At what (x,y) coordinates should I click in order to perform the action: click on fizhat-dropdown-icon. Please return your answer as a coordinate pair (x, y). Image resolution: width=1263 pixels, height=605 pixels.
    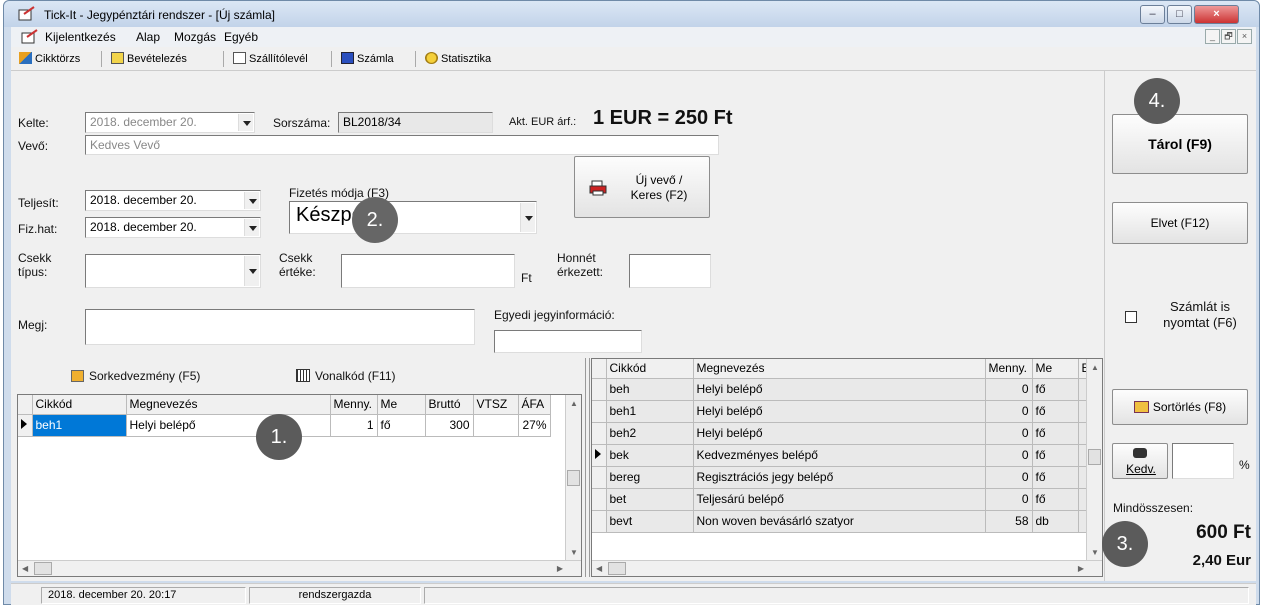
    Looking at the image, I should click on (251, 227).